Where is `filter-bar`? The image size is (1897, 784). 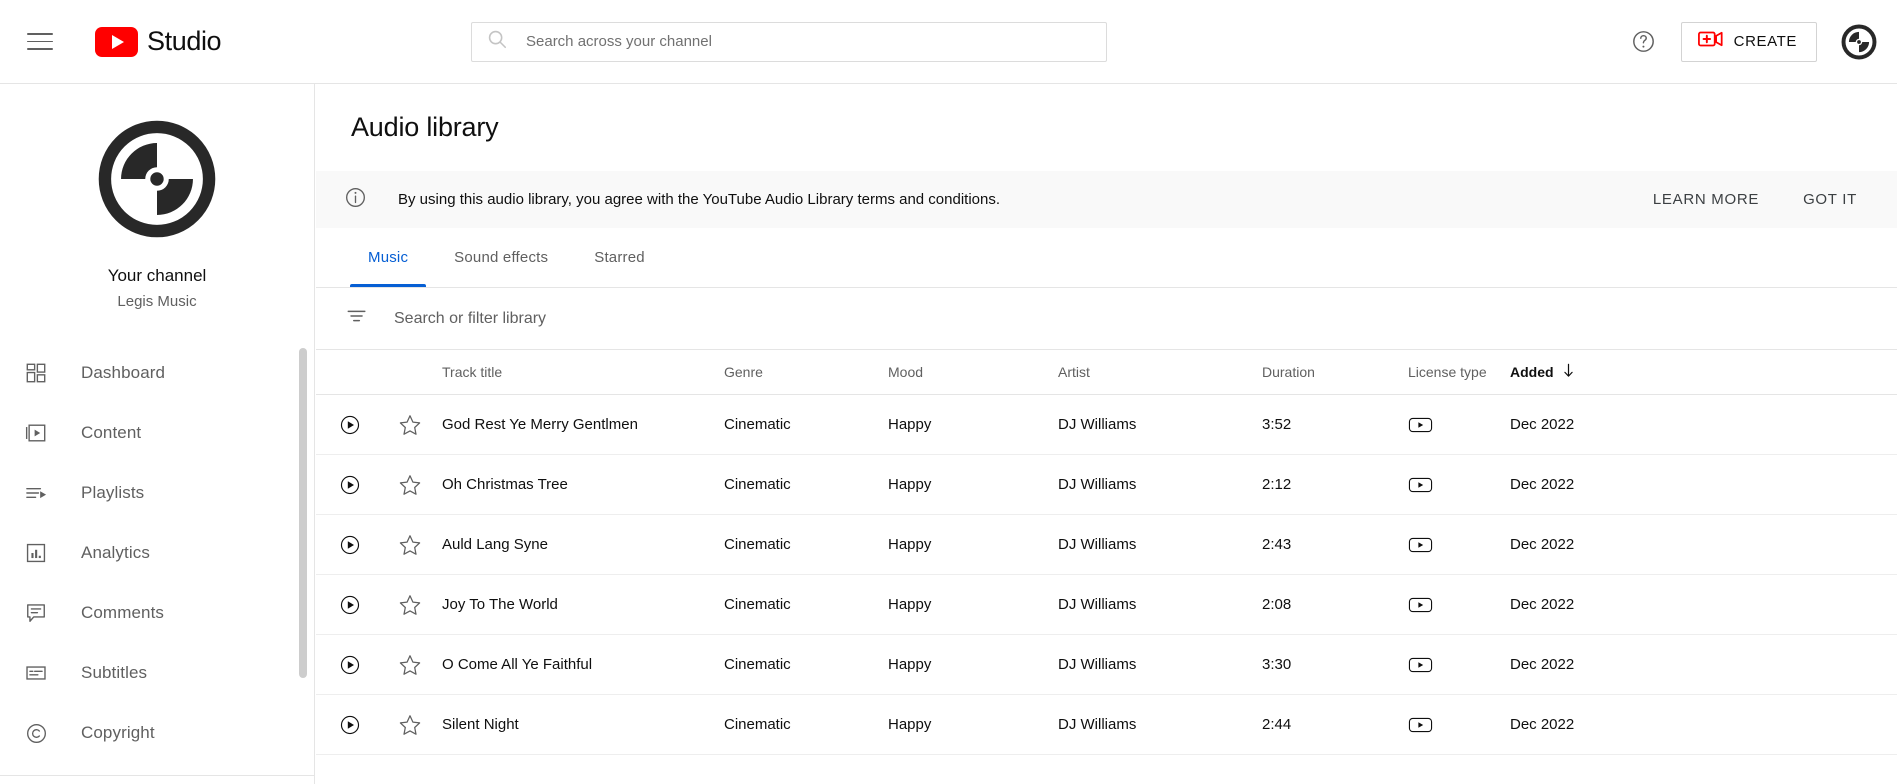
filter-bar is located at coordinates (1106, 319).